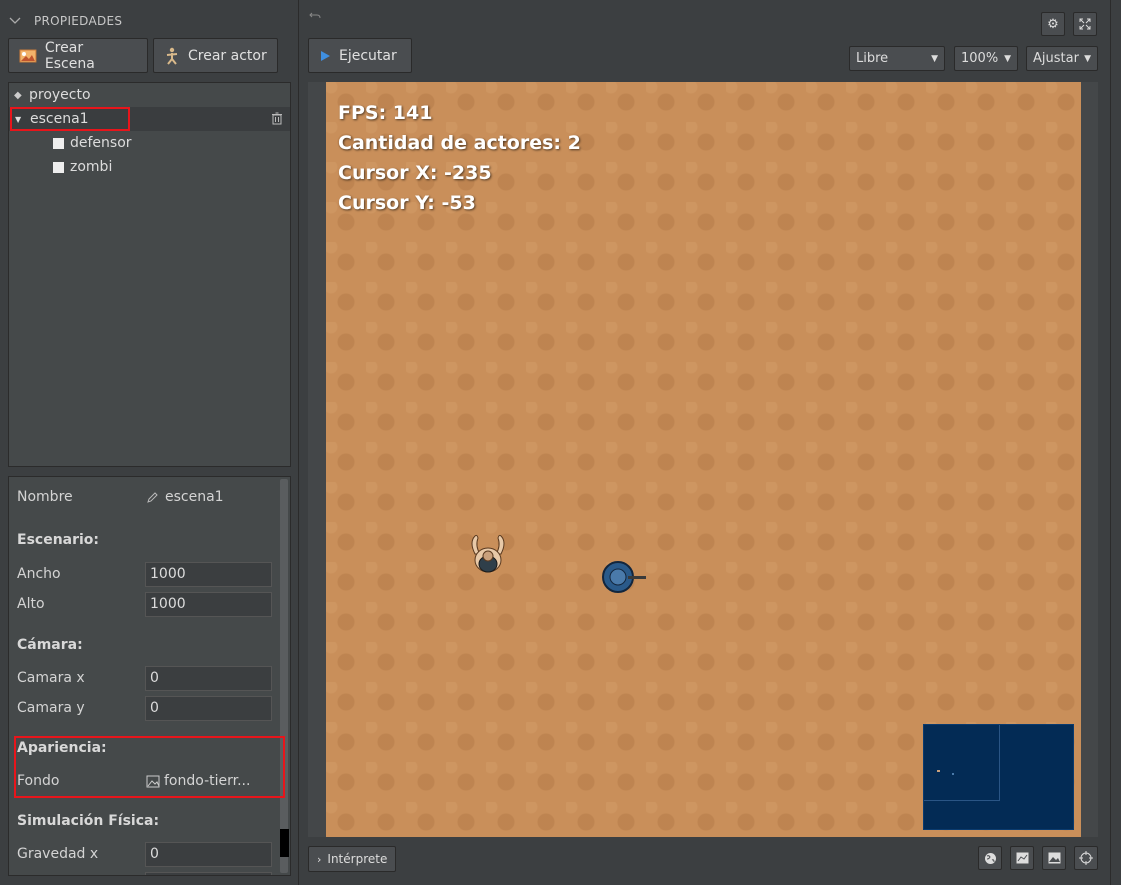  Describe the element at coordinates (51, 708) in the screenshot. I see `camera-y-label: Camara y` at that location.